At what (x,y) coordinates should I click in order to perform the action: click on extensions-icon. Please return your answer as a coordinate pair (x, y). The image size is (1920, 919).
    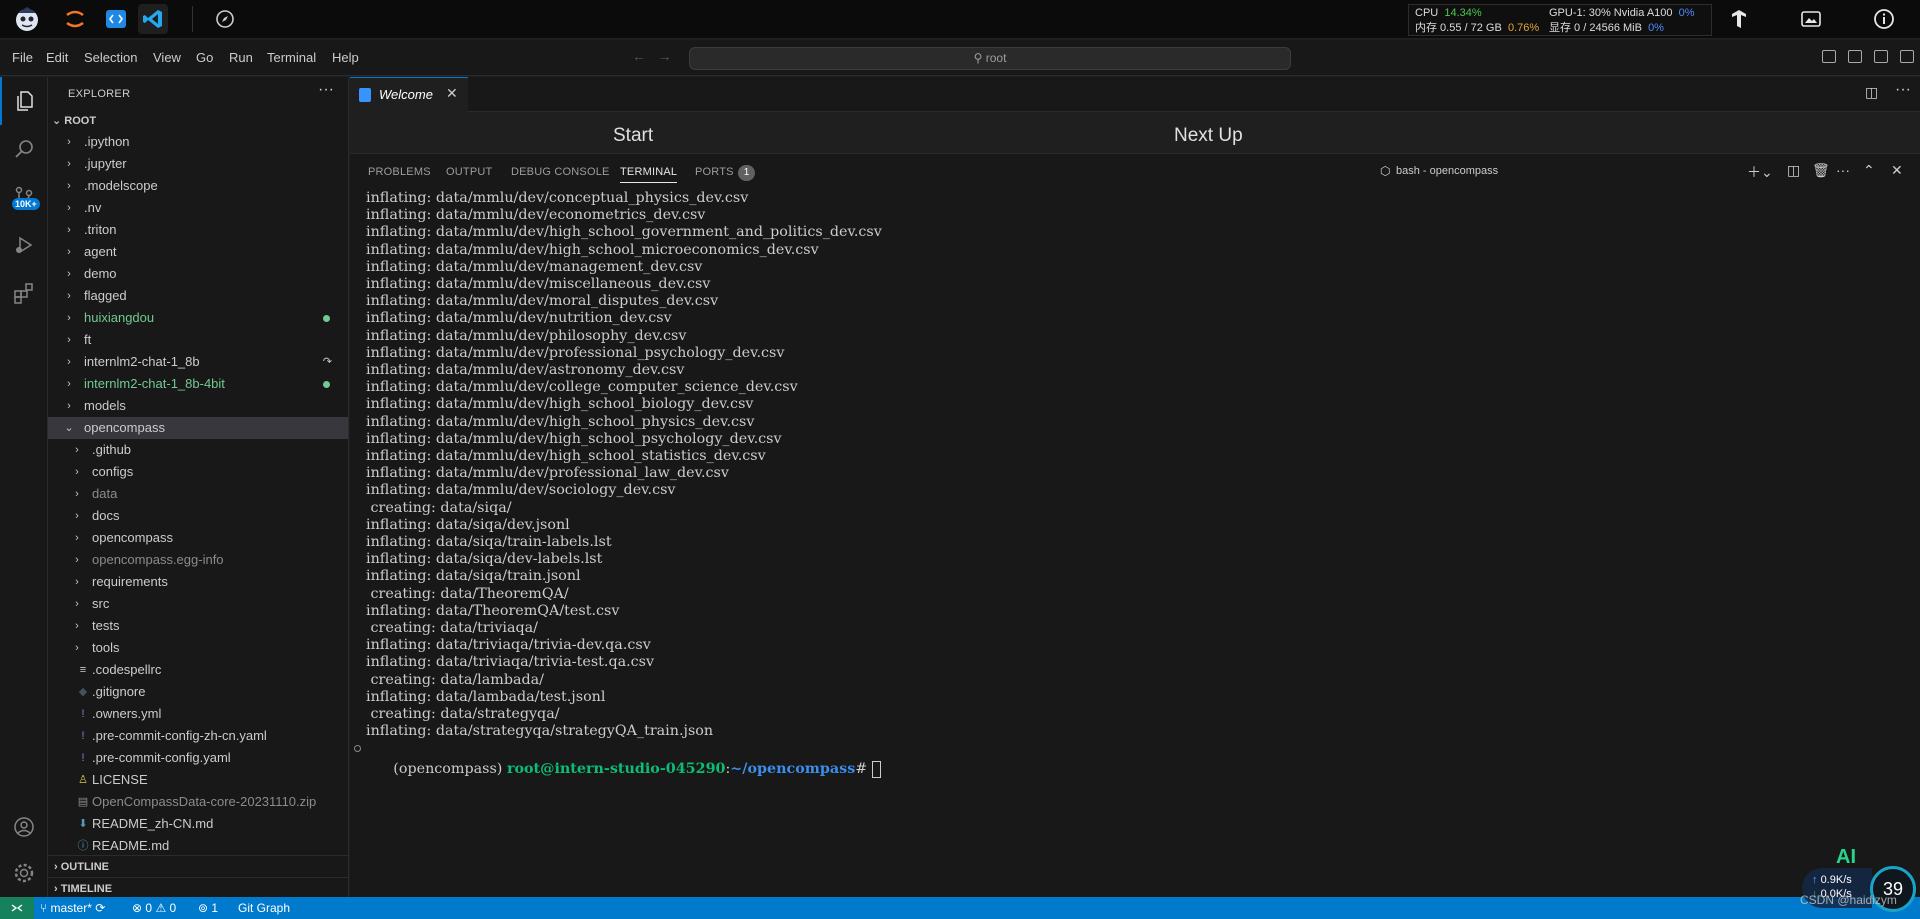
    Looking at the image, I should click on (24, 293).